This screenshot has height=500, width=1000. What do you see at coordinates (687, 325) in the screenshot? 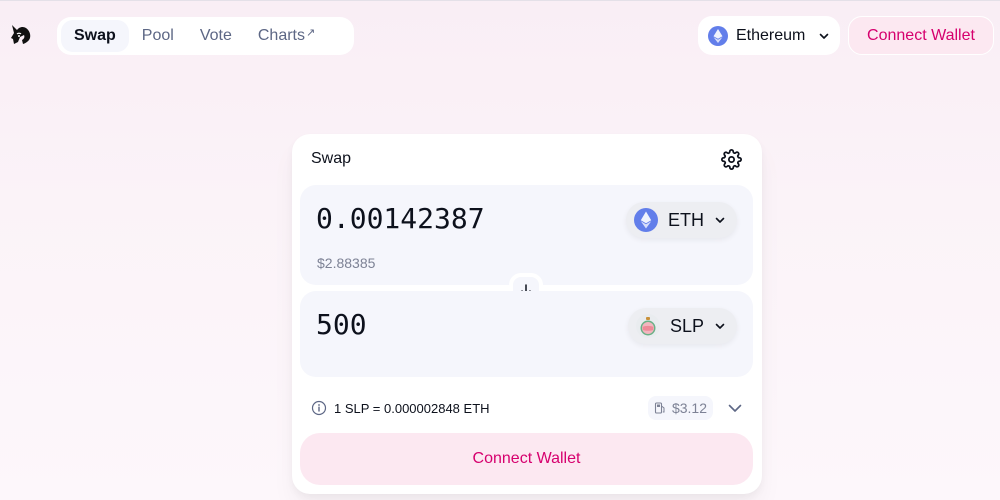
I see `output-token-symbol: SLP` at bounding box center [687, 325].